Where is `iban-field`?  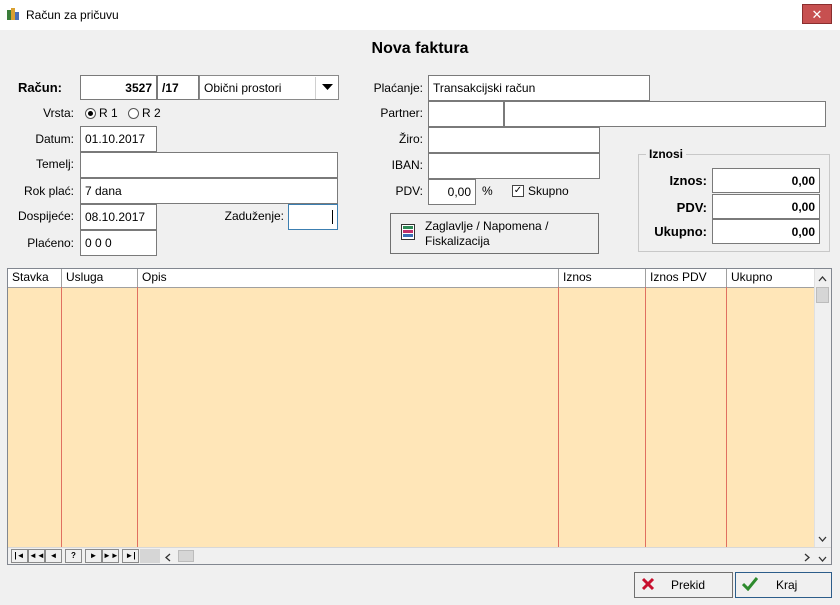 iban-field is located at coordinates (514, 166).